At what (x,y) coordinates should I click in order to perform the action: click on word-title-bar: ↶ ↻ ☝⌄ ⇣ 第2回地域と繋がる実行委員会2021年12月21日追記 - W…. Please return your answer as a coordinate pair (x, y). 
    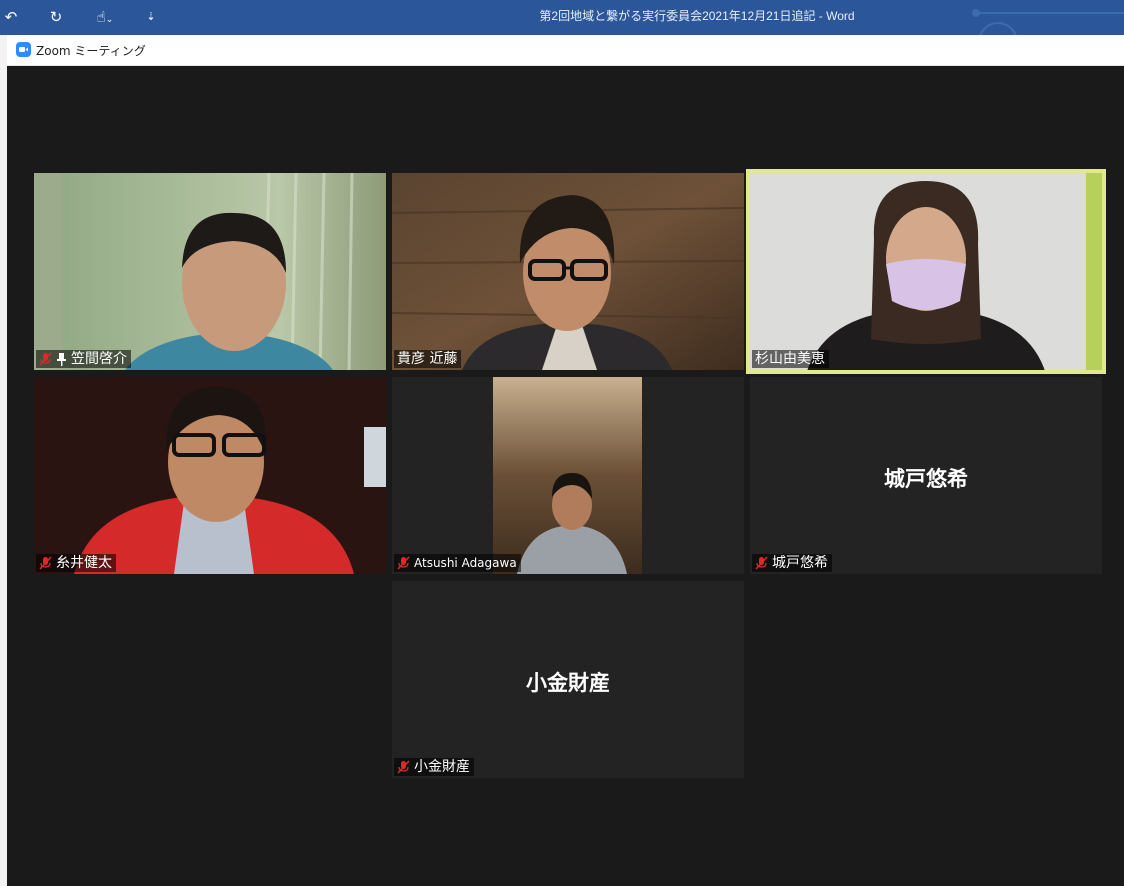
    Looking at the image, I should click on (562, 31).